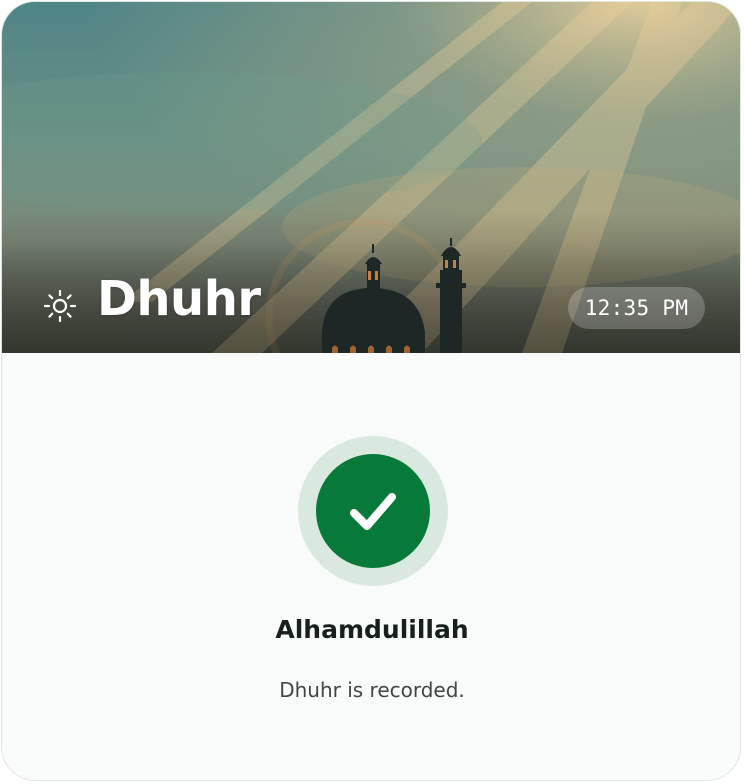 Image resolution: width=744 pixels, height=784 pixels. I want to click on prayer-time-badge: 12:35 PM, so click(636, 308).